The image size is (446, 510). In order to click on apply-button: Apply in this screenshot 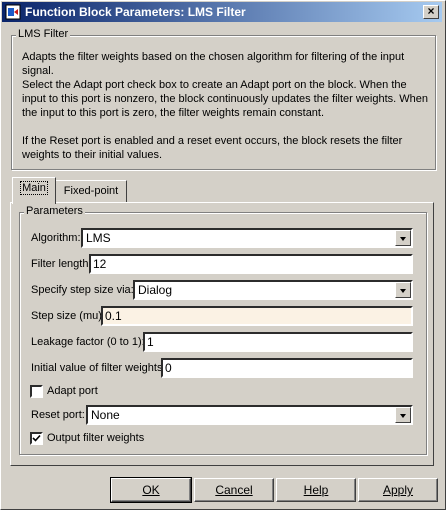, I will do `click(398, 490)`.